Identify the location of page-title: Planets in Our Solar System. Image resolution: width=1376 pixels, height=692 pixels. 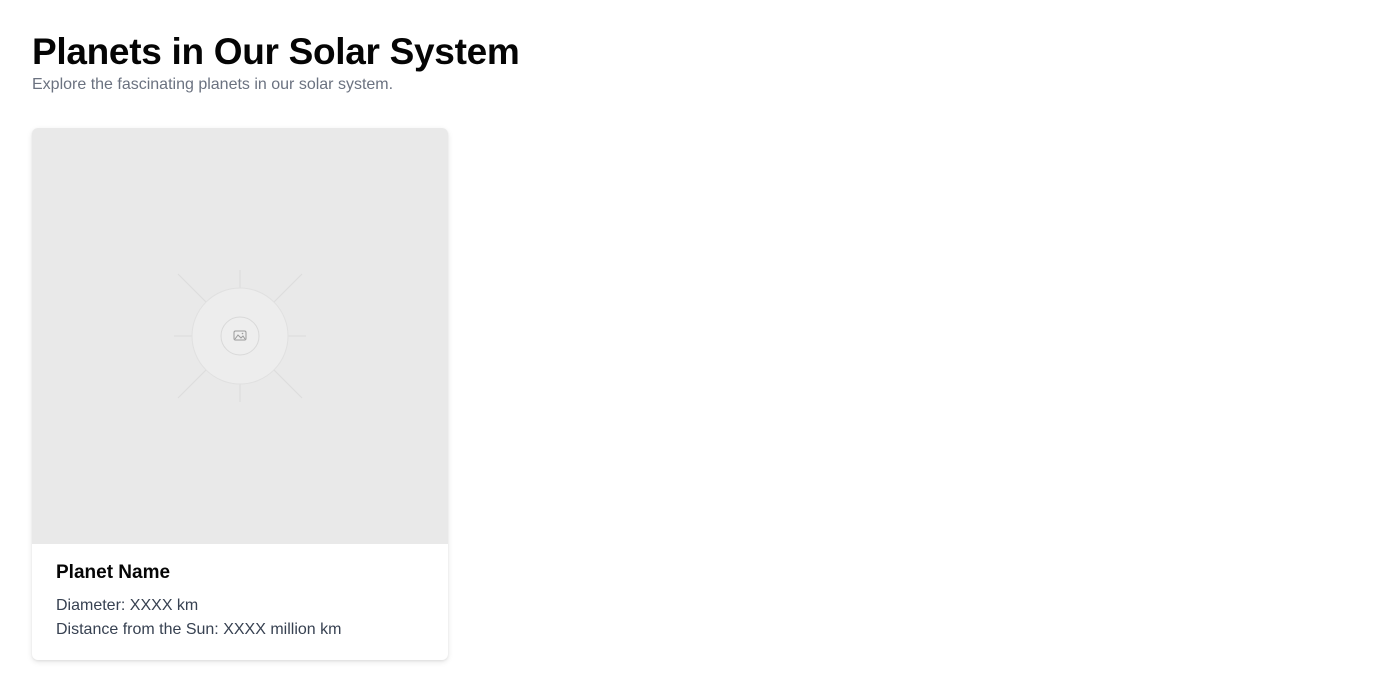
(276, 51).